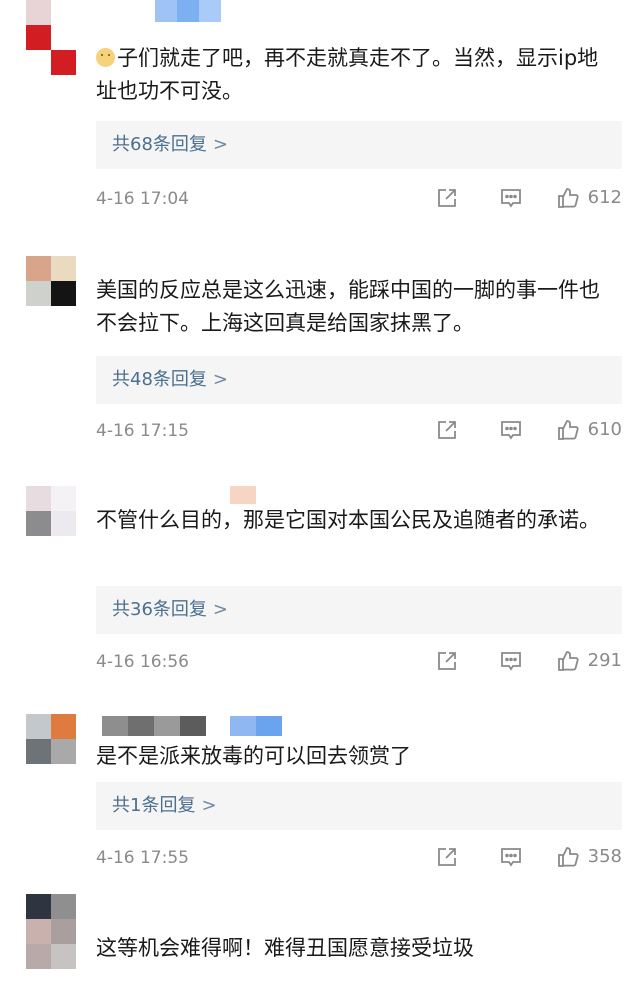 Image resolution: width=640 pixels, height=992 pixels. I want to click on comment-text: 是不是派来放毒的可以回去领赏了, so click(253, 756).